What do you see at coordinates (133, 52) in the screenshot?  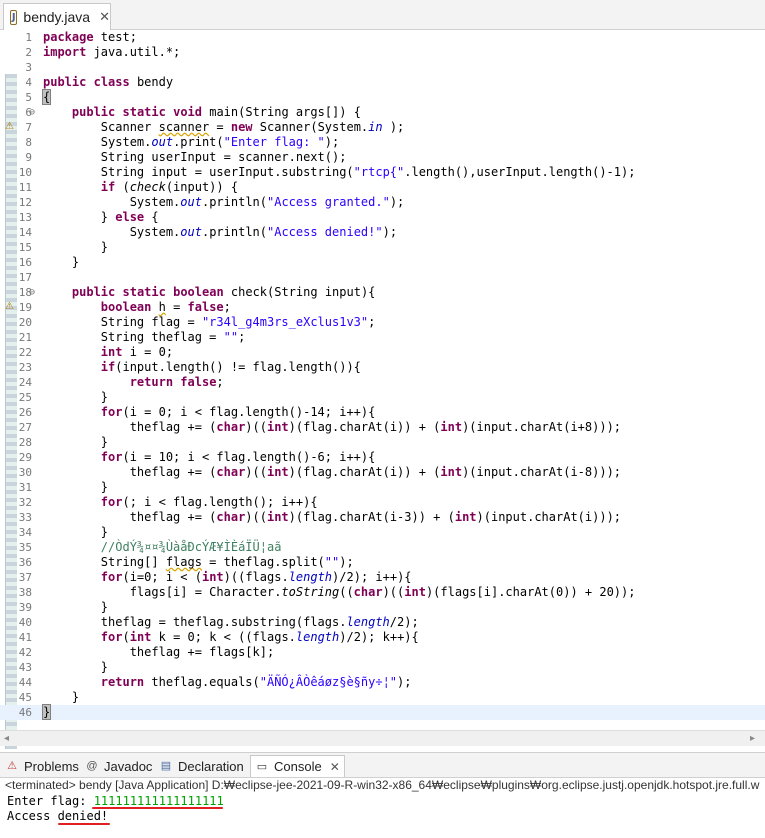 I see `code-token: java.util.*;` at bounding box center [133, 52].